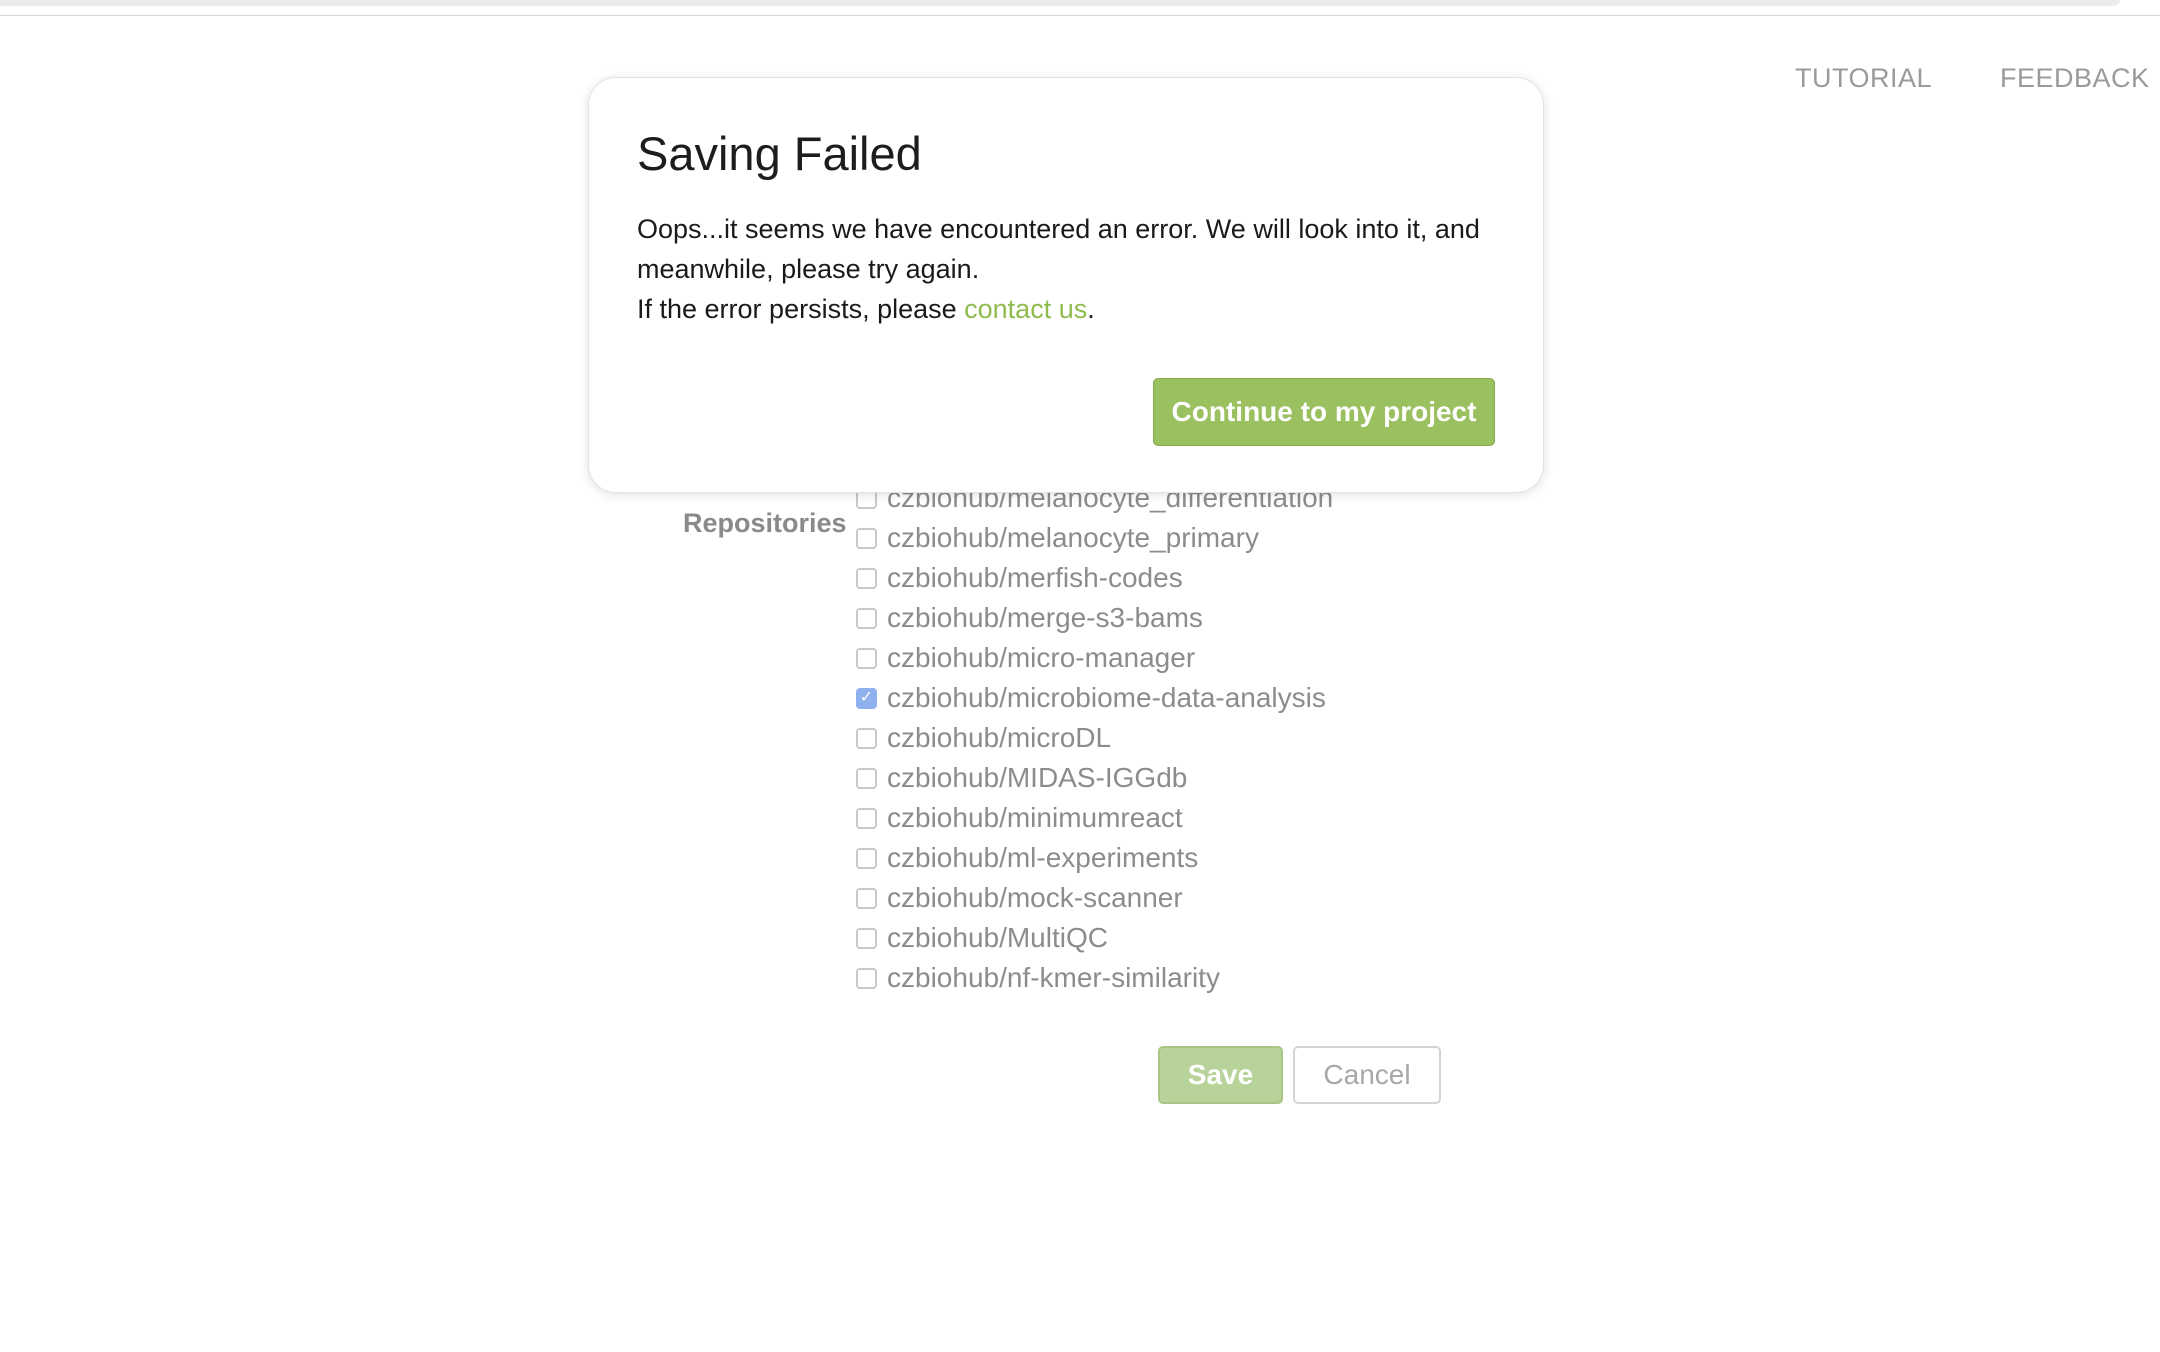 Image resolution: width=2160 pixels, height=1352 pixels. I want to click on cancel-button: Cancel, so click(1367, 1075).